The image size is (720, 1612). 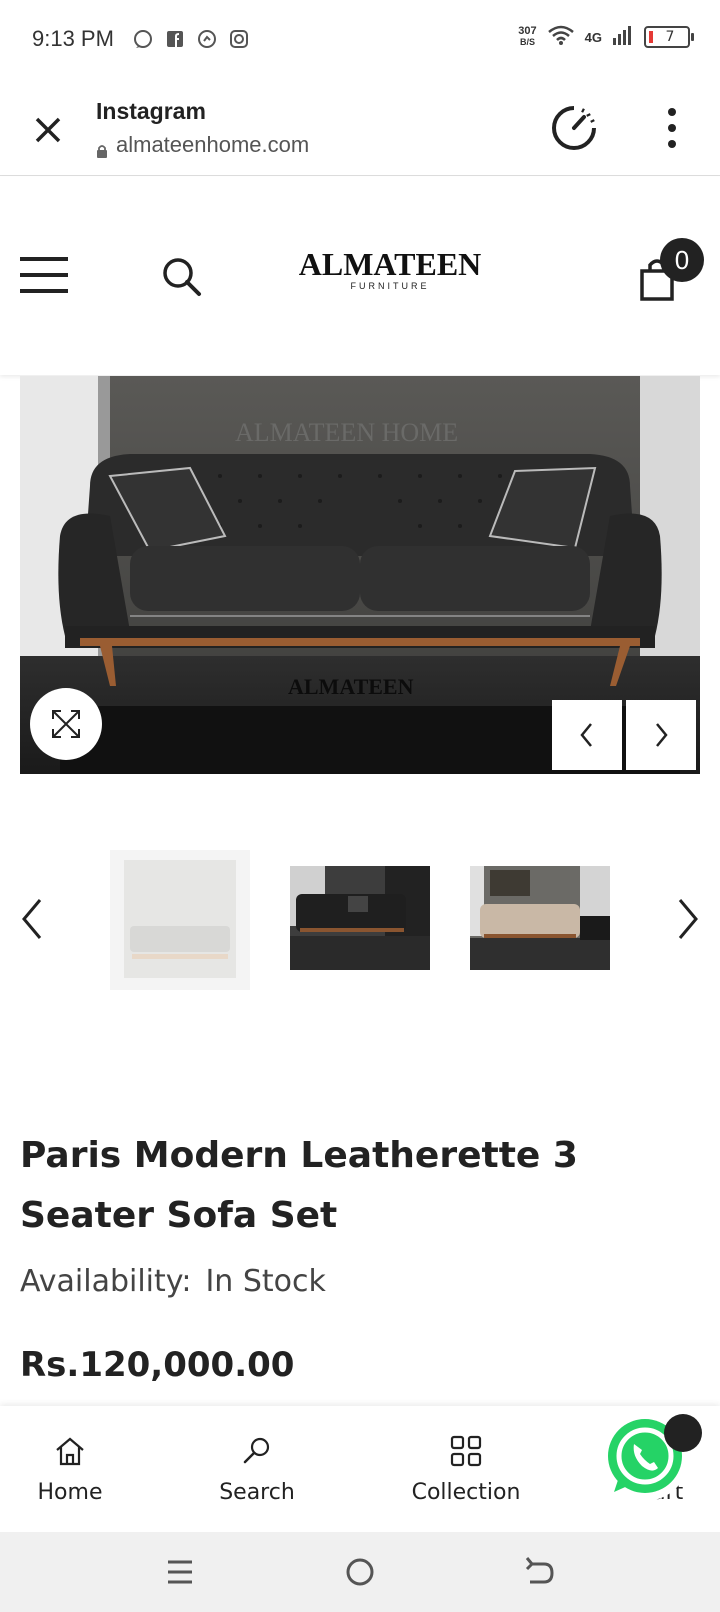 I want to click on grid-icon, so click(x=466, y=1451).